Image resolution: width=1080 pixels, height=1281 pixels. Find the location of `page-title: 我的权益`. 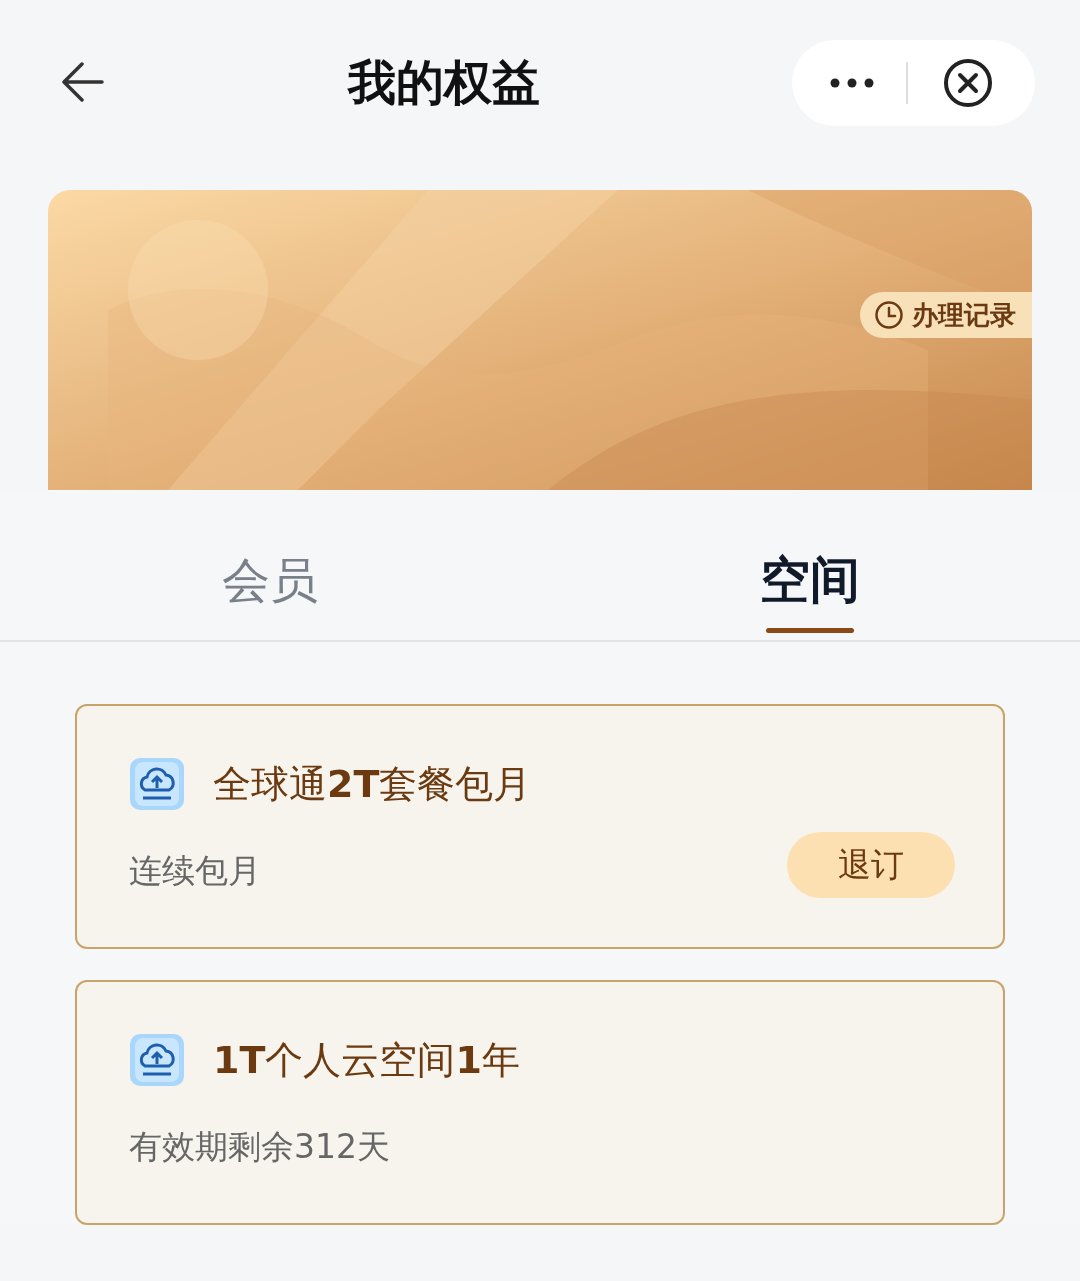

page-title: 我的权益 is located at coordinates (444, 82).